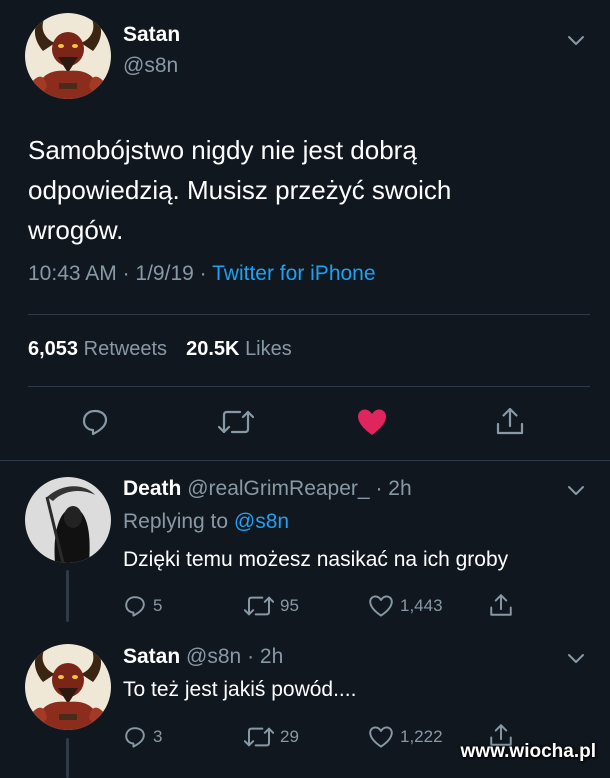  Describe the element at coordinates (213, 349) in the screenshot. I see `likes-count: 20.5K` at that location.